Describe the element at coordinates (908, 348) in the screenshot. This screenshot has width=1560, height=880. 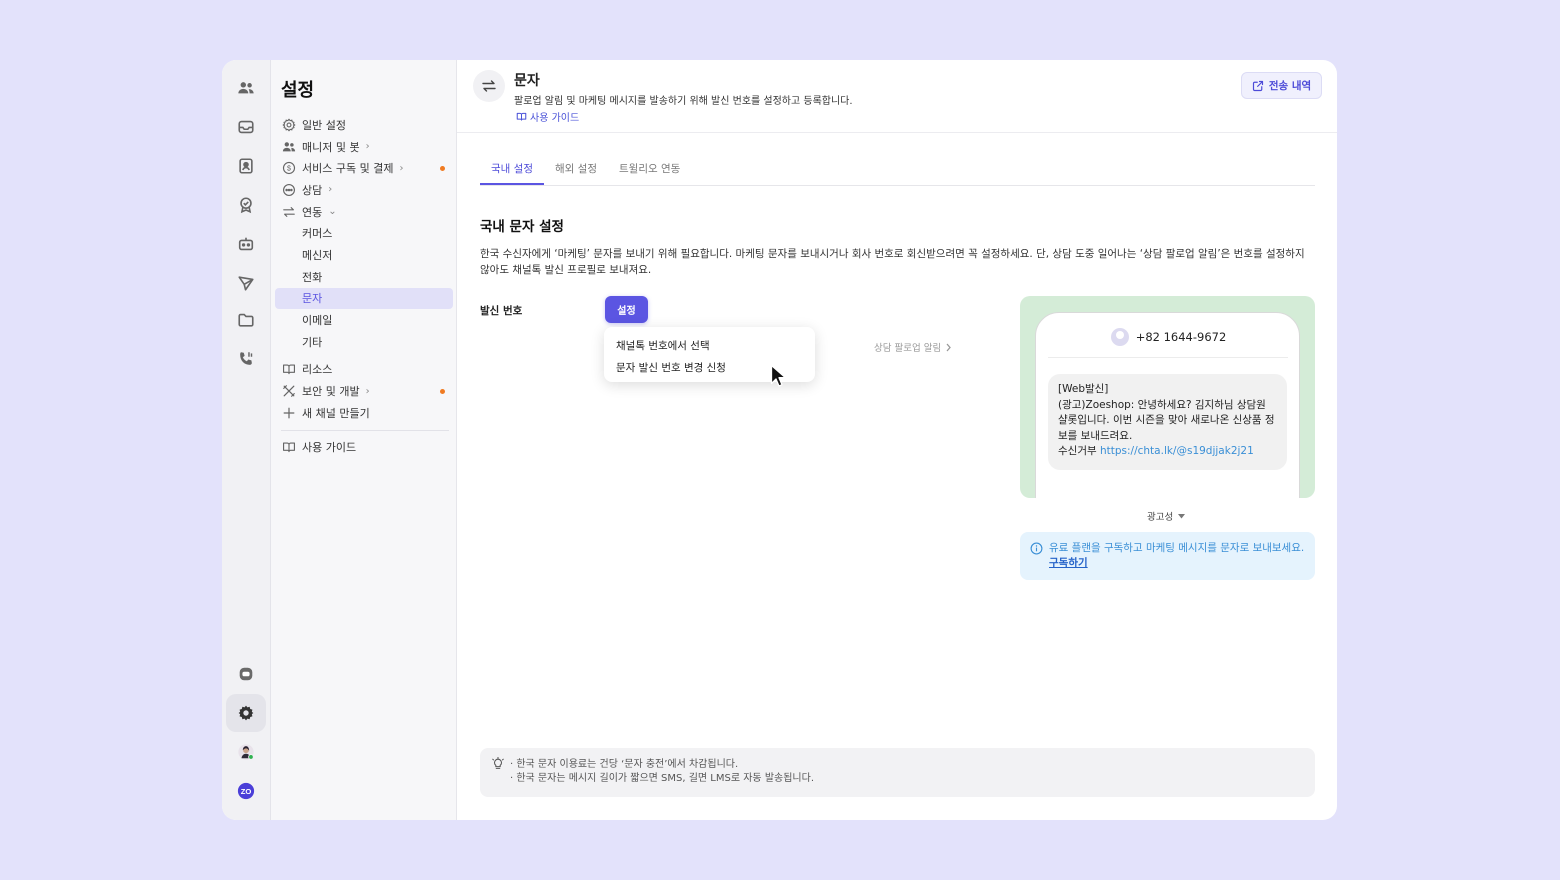
I see `followup-alert-label: 상담 팔로업 알림` at that location.